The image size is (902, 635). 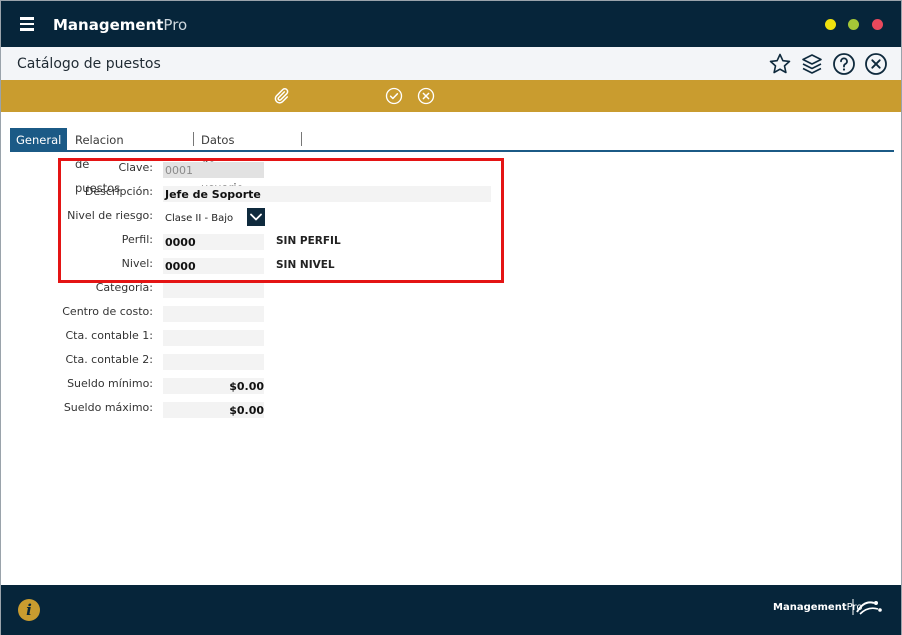 What do you see at coordinates (110, 383) in the screenshot?
I see `sueldo-minimo-label: Sueldo mínimo:` at bounding box center [110, 383].